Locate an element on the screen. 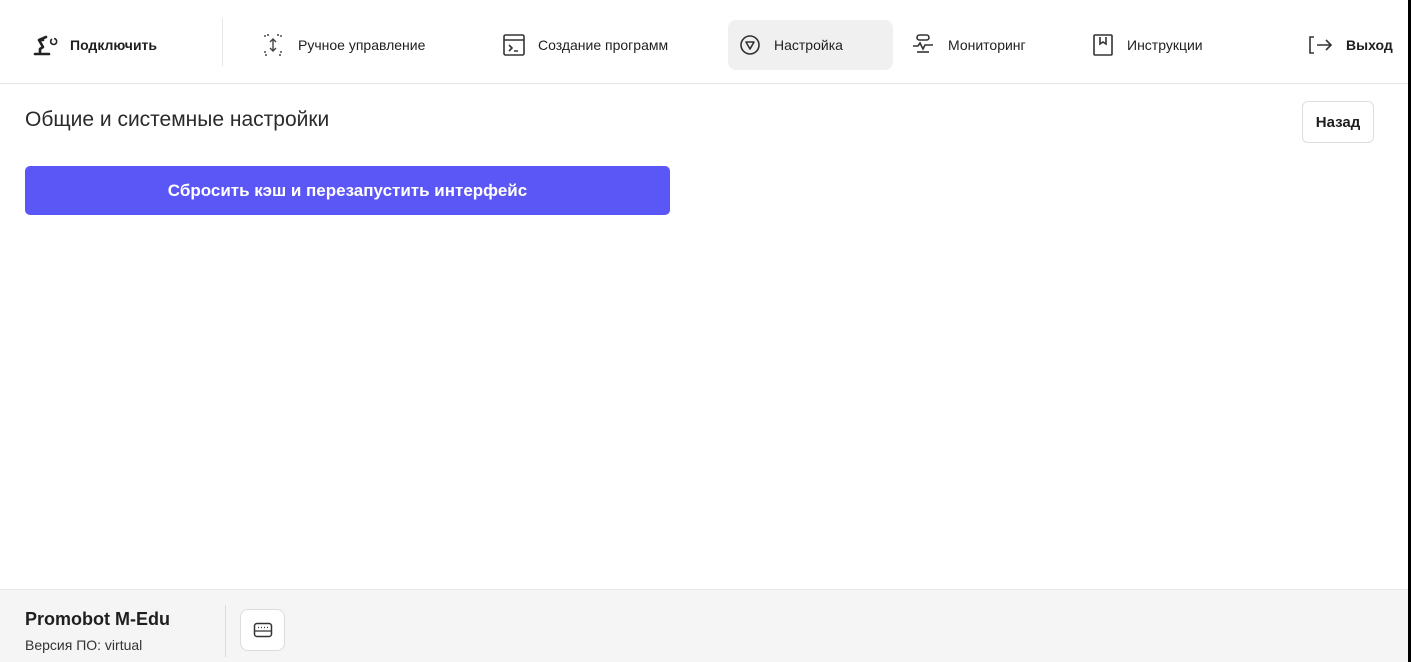 This screenshot has width=1411, height=662. nav-settings-label: Настройка is located at coordinates (808, 45).